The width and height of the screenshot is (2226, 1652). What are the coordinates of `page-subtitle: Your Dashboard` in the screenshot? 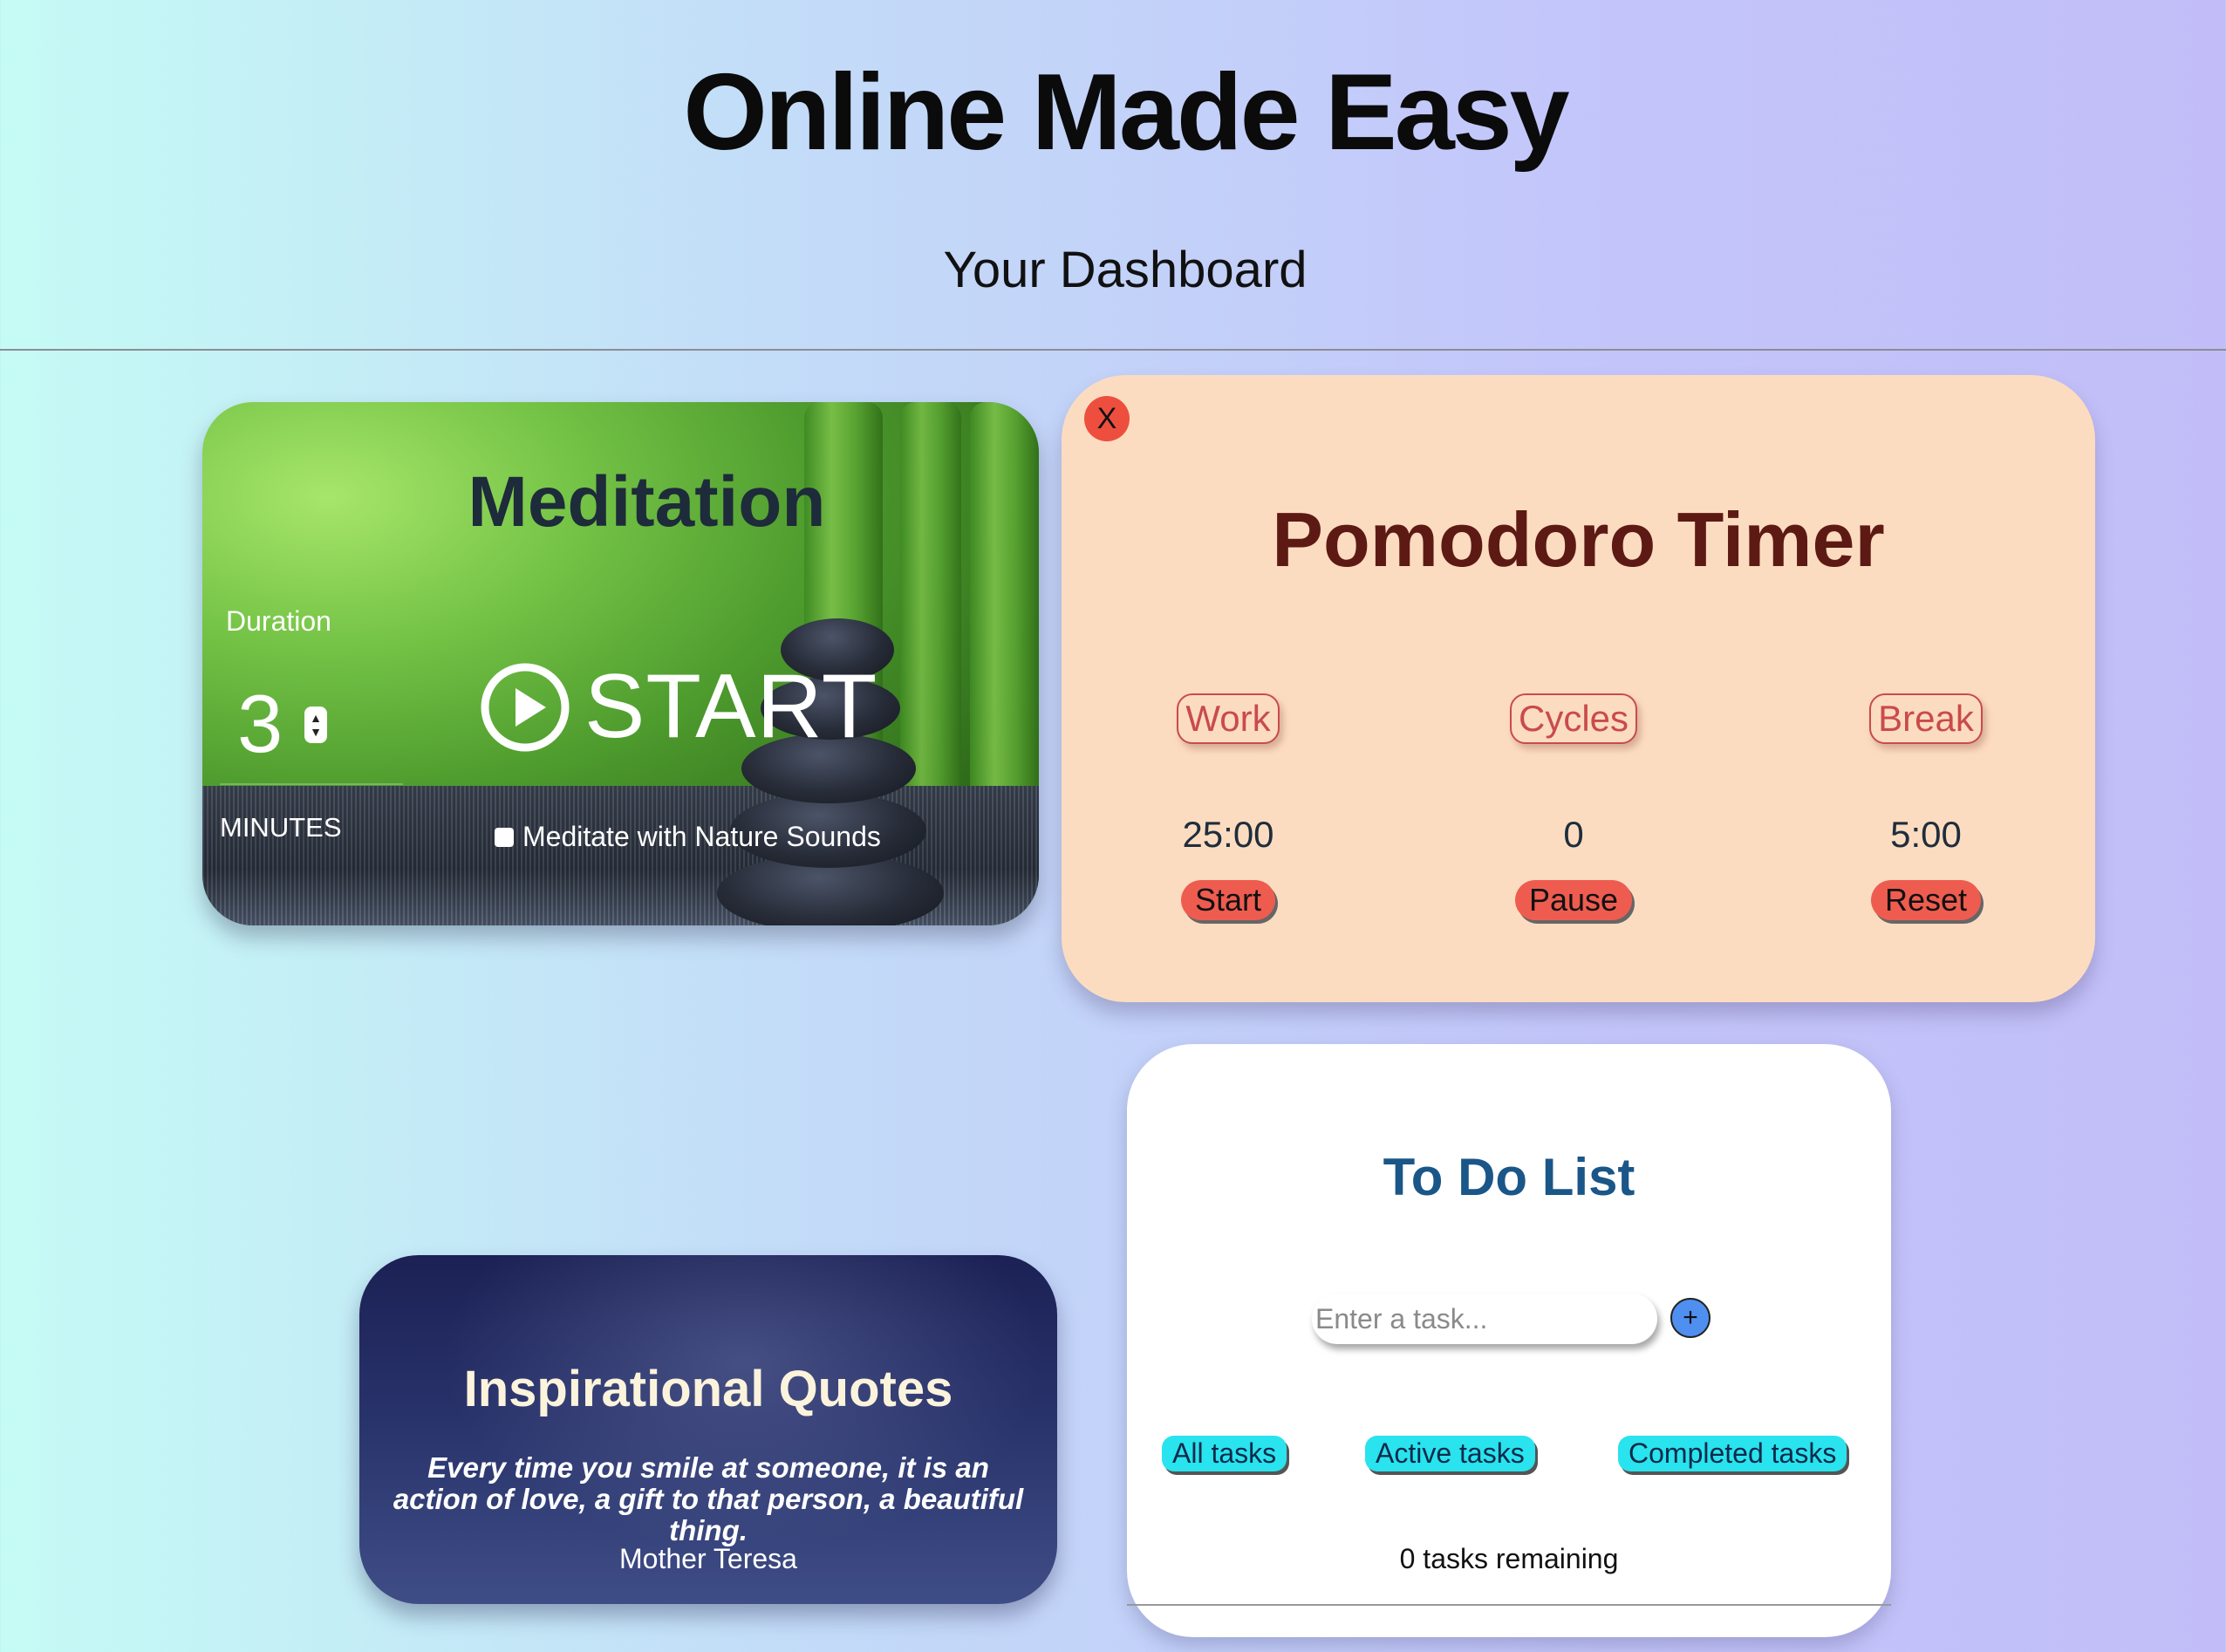 It's located at (1125, 270).